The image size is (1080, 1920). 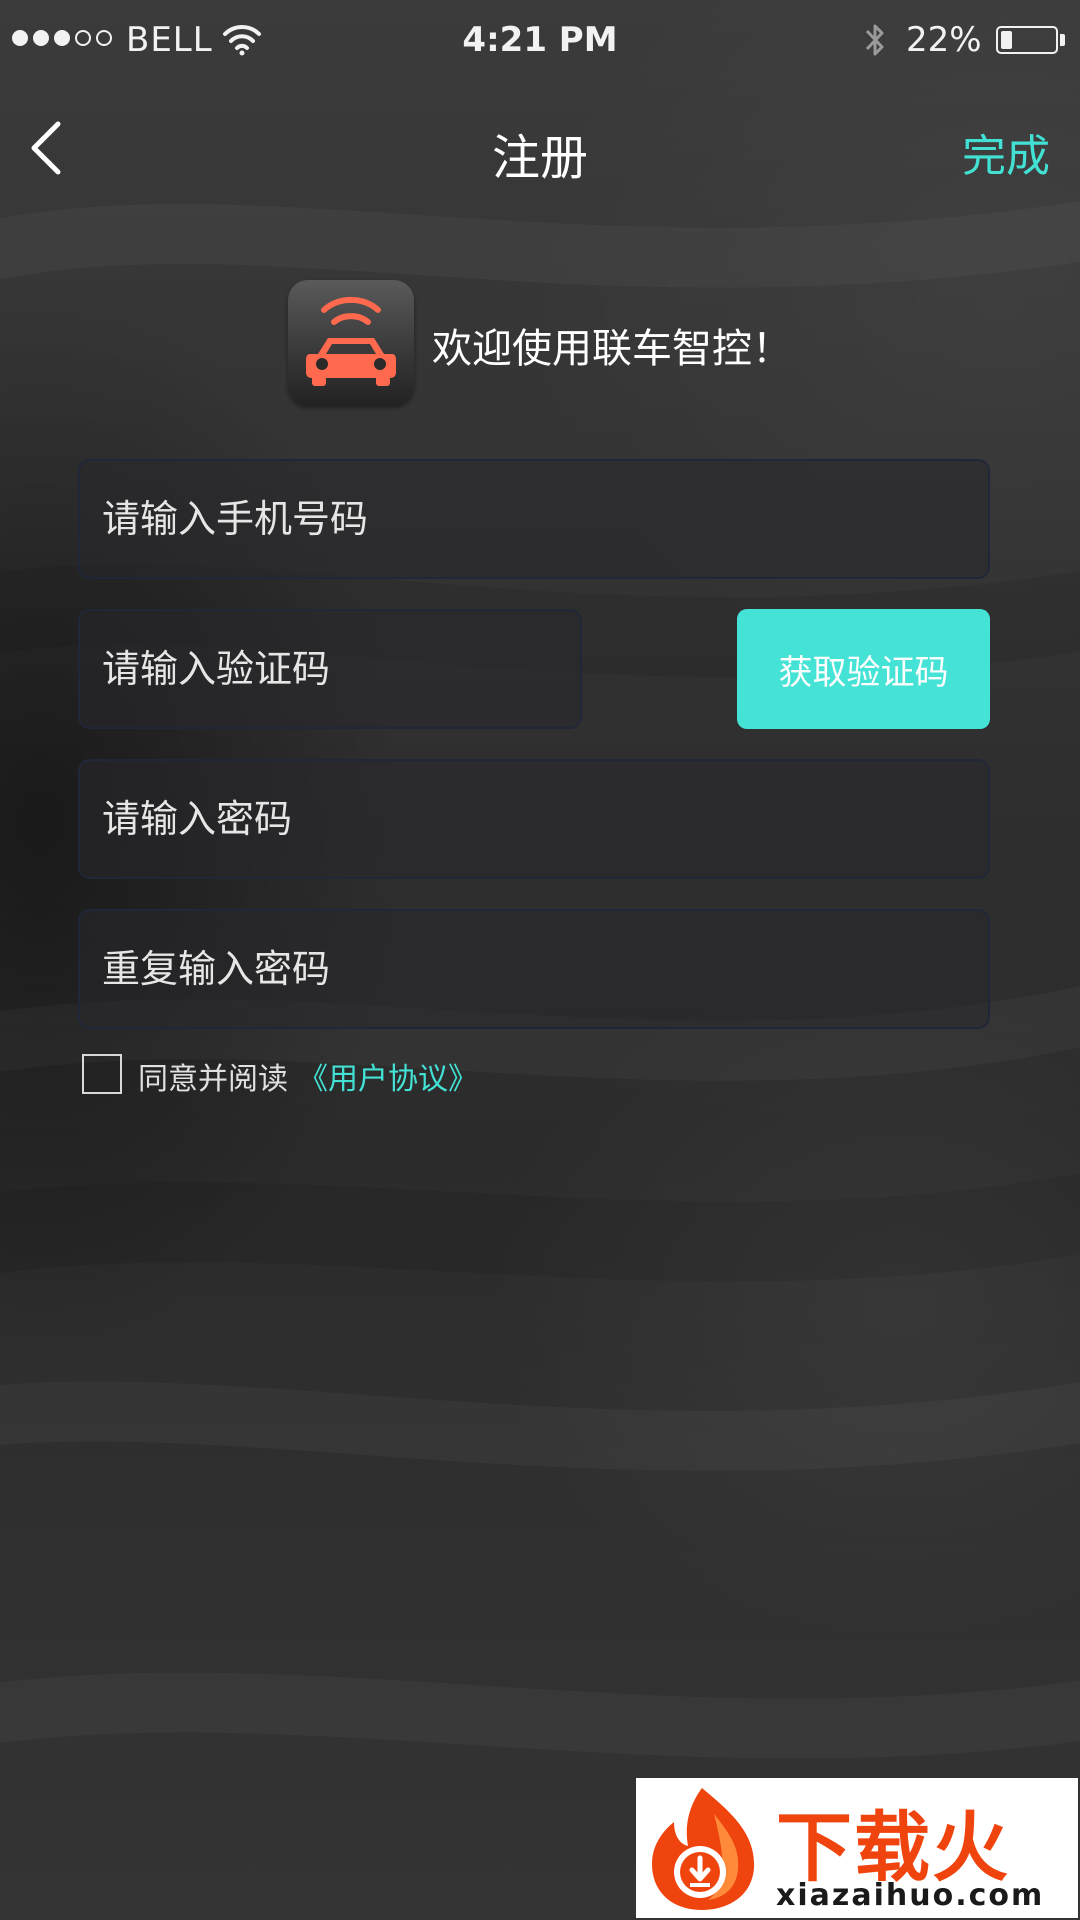 What do you see at coordinates (388, 1076) in the screenshot?
I see `user-agreement-link: 《用户协议》` at bounding box center [388, 1076].